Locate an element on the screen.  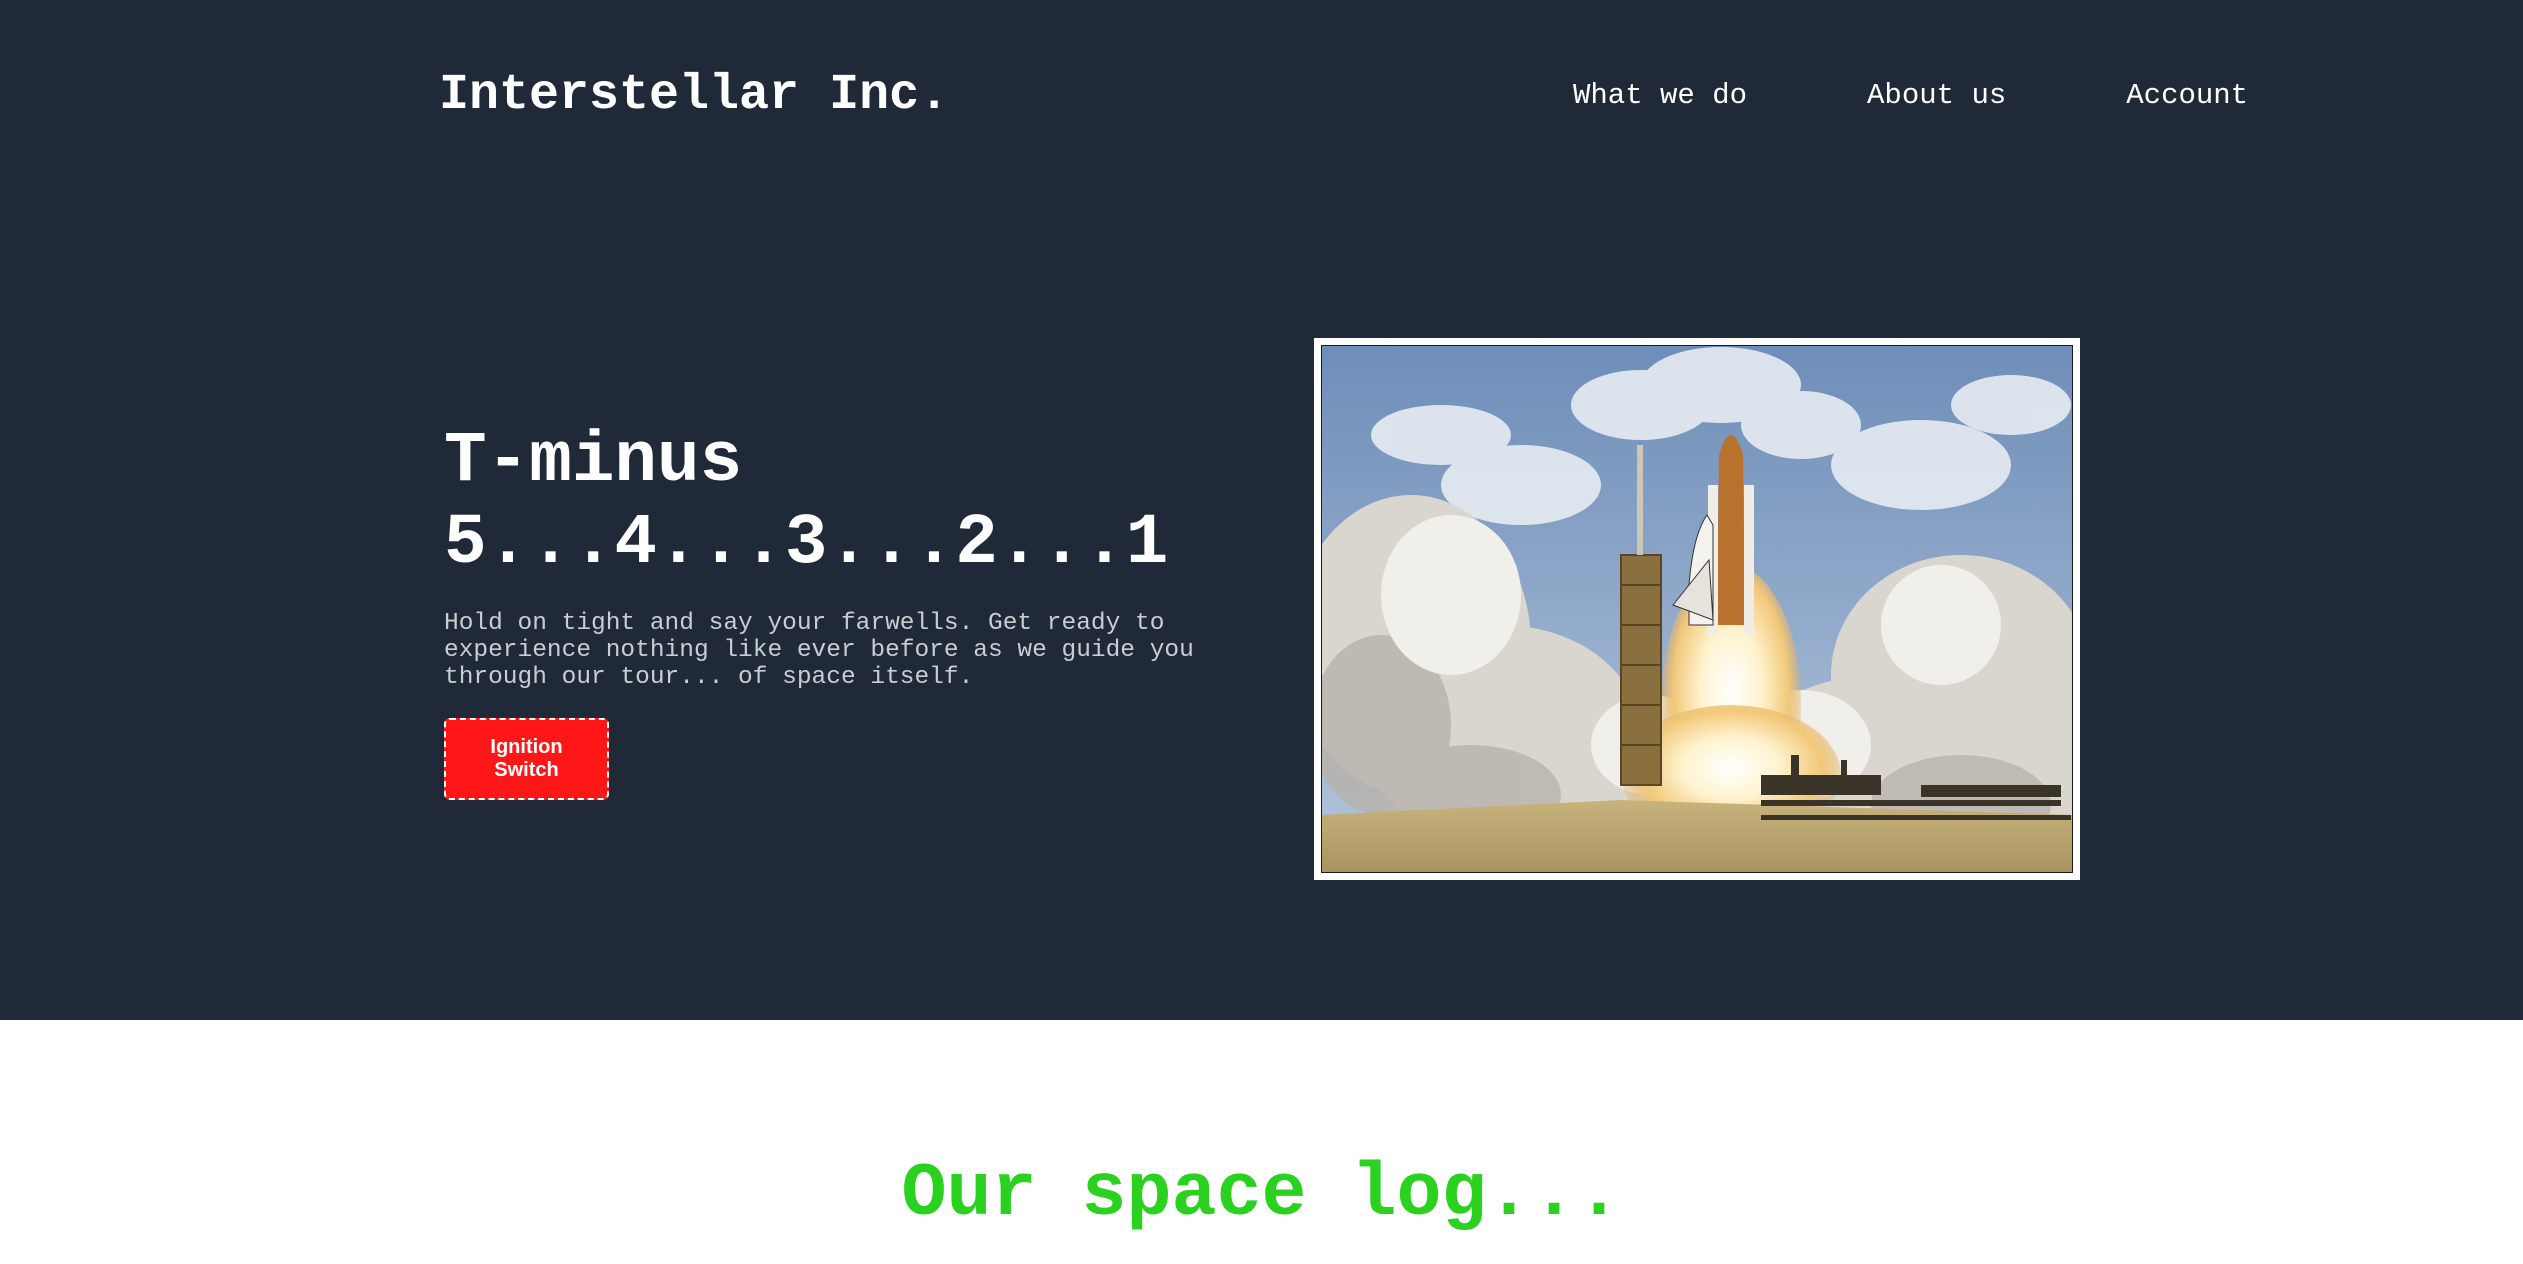
ignition-switch-button: Ignition Switch is located at coordinates (526, 759).